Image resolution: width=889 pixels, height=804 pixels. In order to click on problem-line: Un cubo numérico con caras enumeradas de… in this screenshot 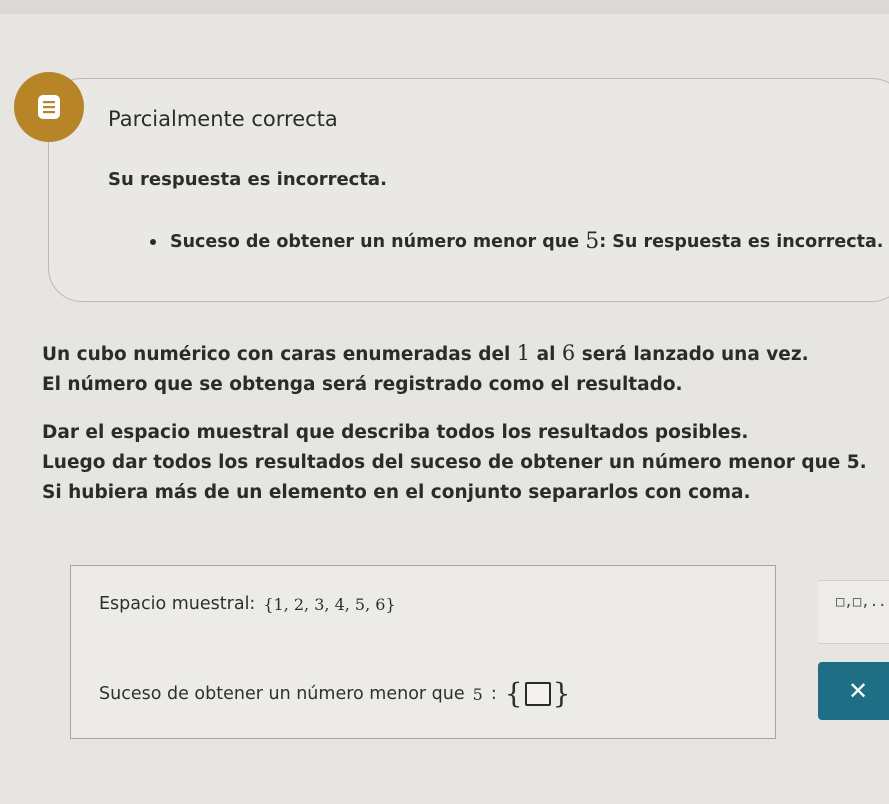, I will do `click(464, 354)`.